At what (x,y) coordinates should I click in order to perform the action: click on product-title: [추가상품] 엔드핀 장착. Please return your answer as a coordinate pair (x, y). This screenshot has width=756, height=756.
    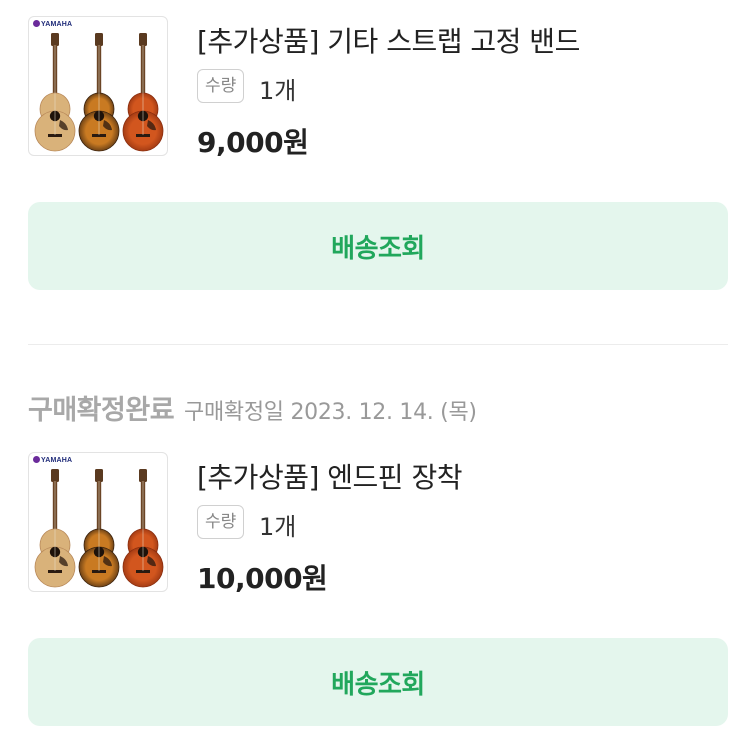
    Looking at the image, I should click on (330, 476).